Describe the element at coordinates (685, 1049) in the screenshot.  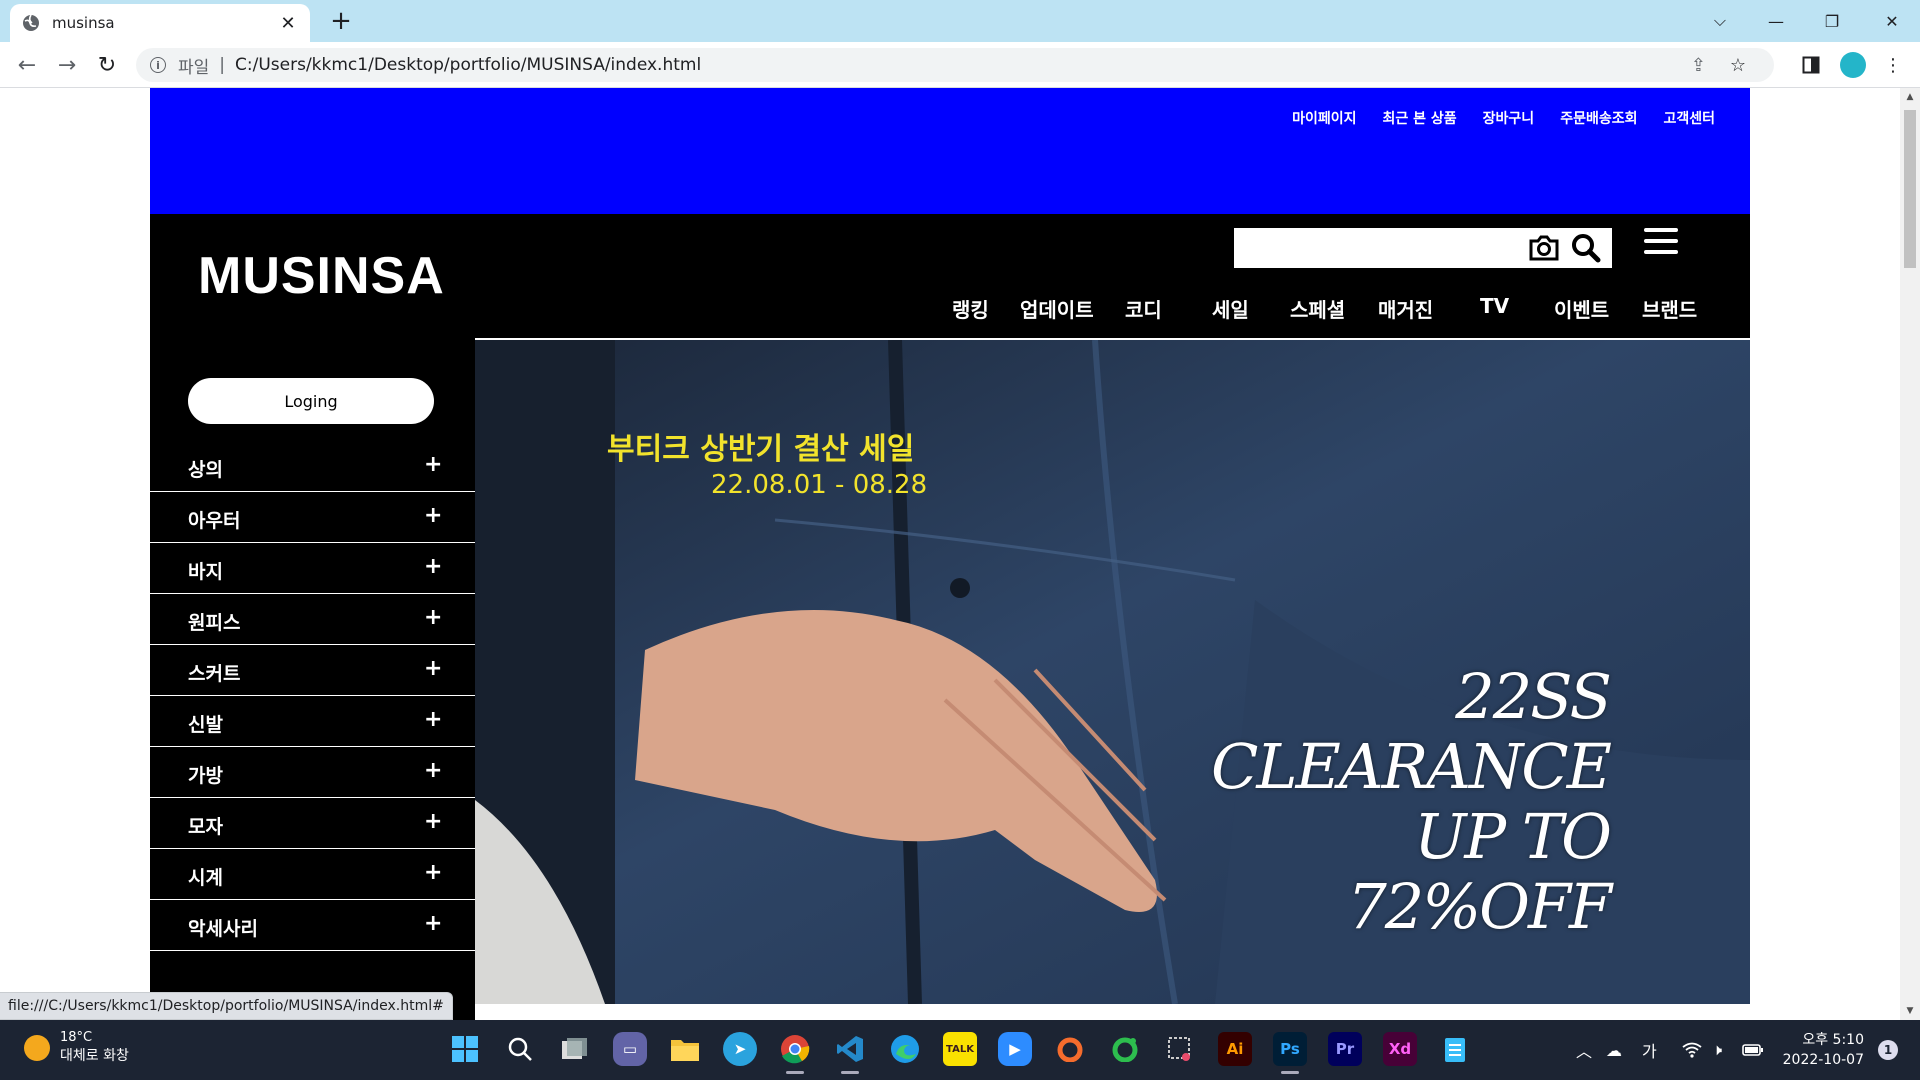
I see `file-explorer-icon` at that location.